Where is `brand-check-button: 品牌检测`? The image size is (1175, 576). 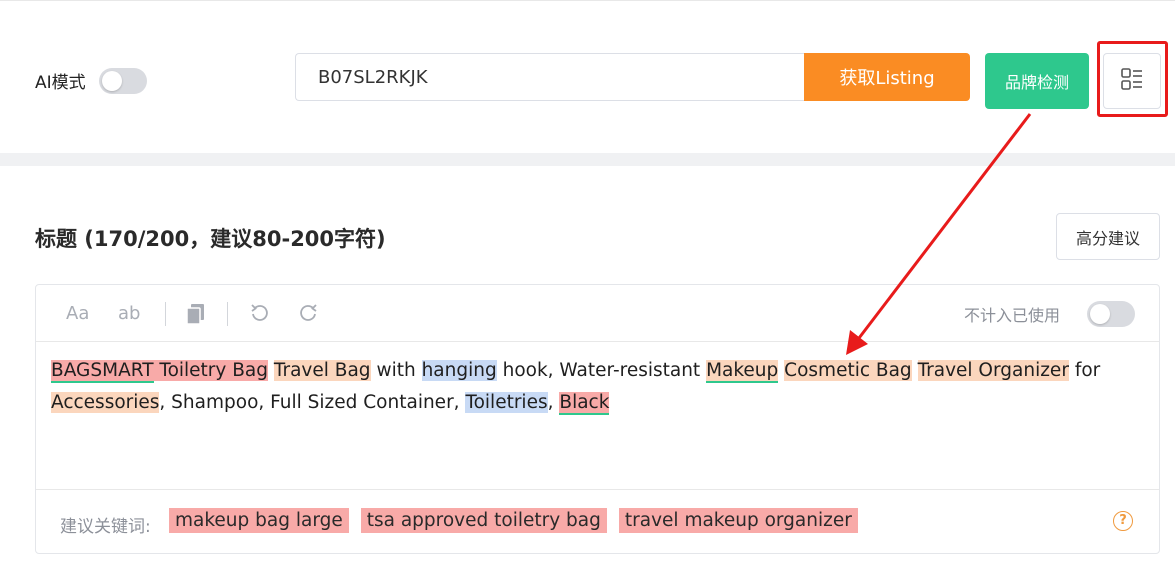 brand-check-button: 品牌检测 is located at coordinates (1037, 81).